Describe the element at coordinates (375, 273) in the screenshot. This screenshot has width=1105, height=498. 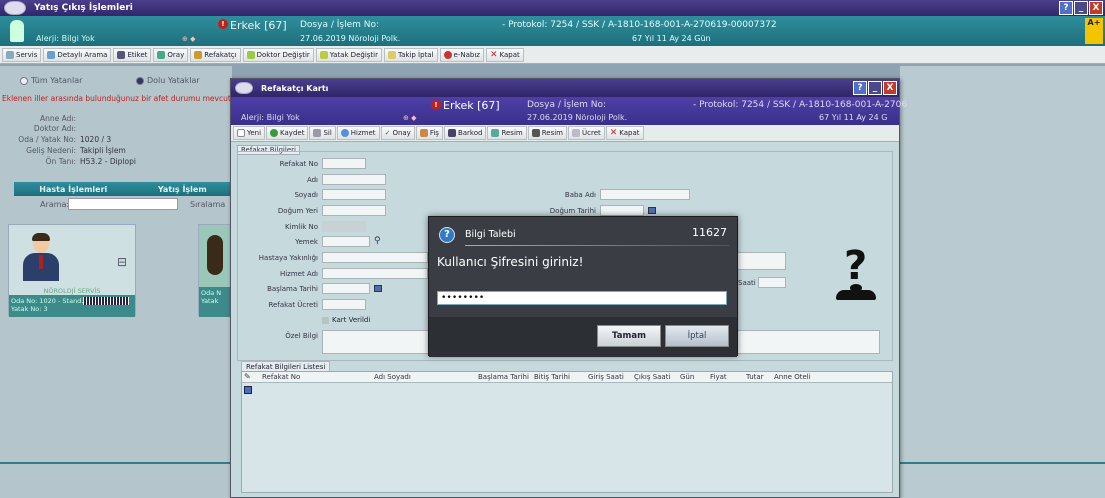
I see `input-hizmet-adi` at that location.